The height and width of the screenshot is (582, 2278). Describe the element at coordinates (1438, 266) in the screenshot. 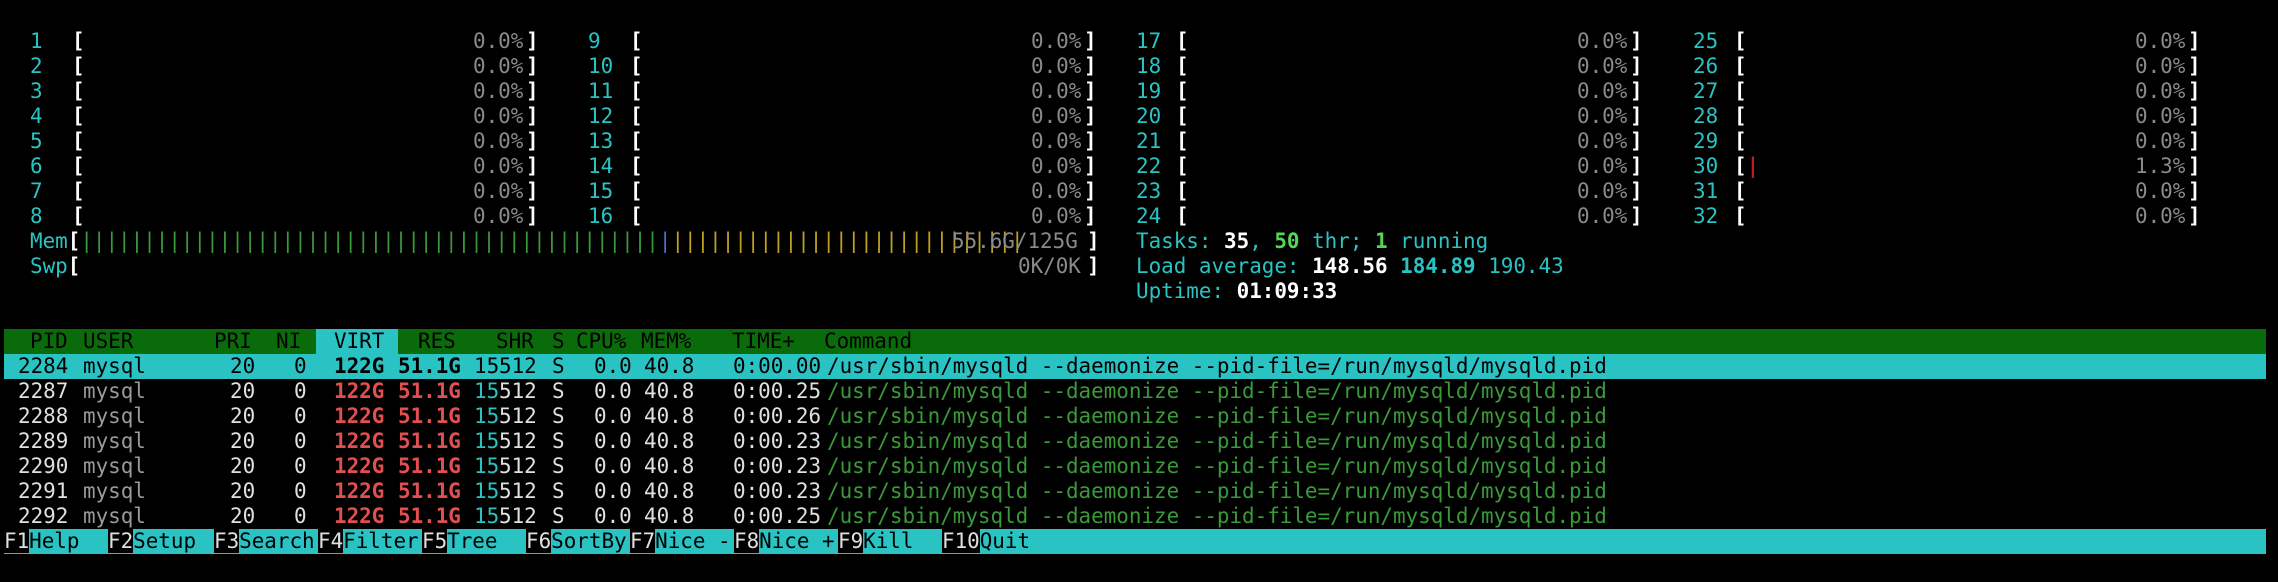

I see `load-5: 184.89` at that location.